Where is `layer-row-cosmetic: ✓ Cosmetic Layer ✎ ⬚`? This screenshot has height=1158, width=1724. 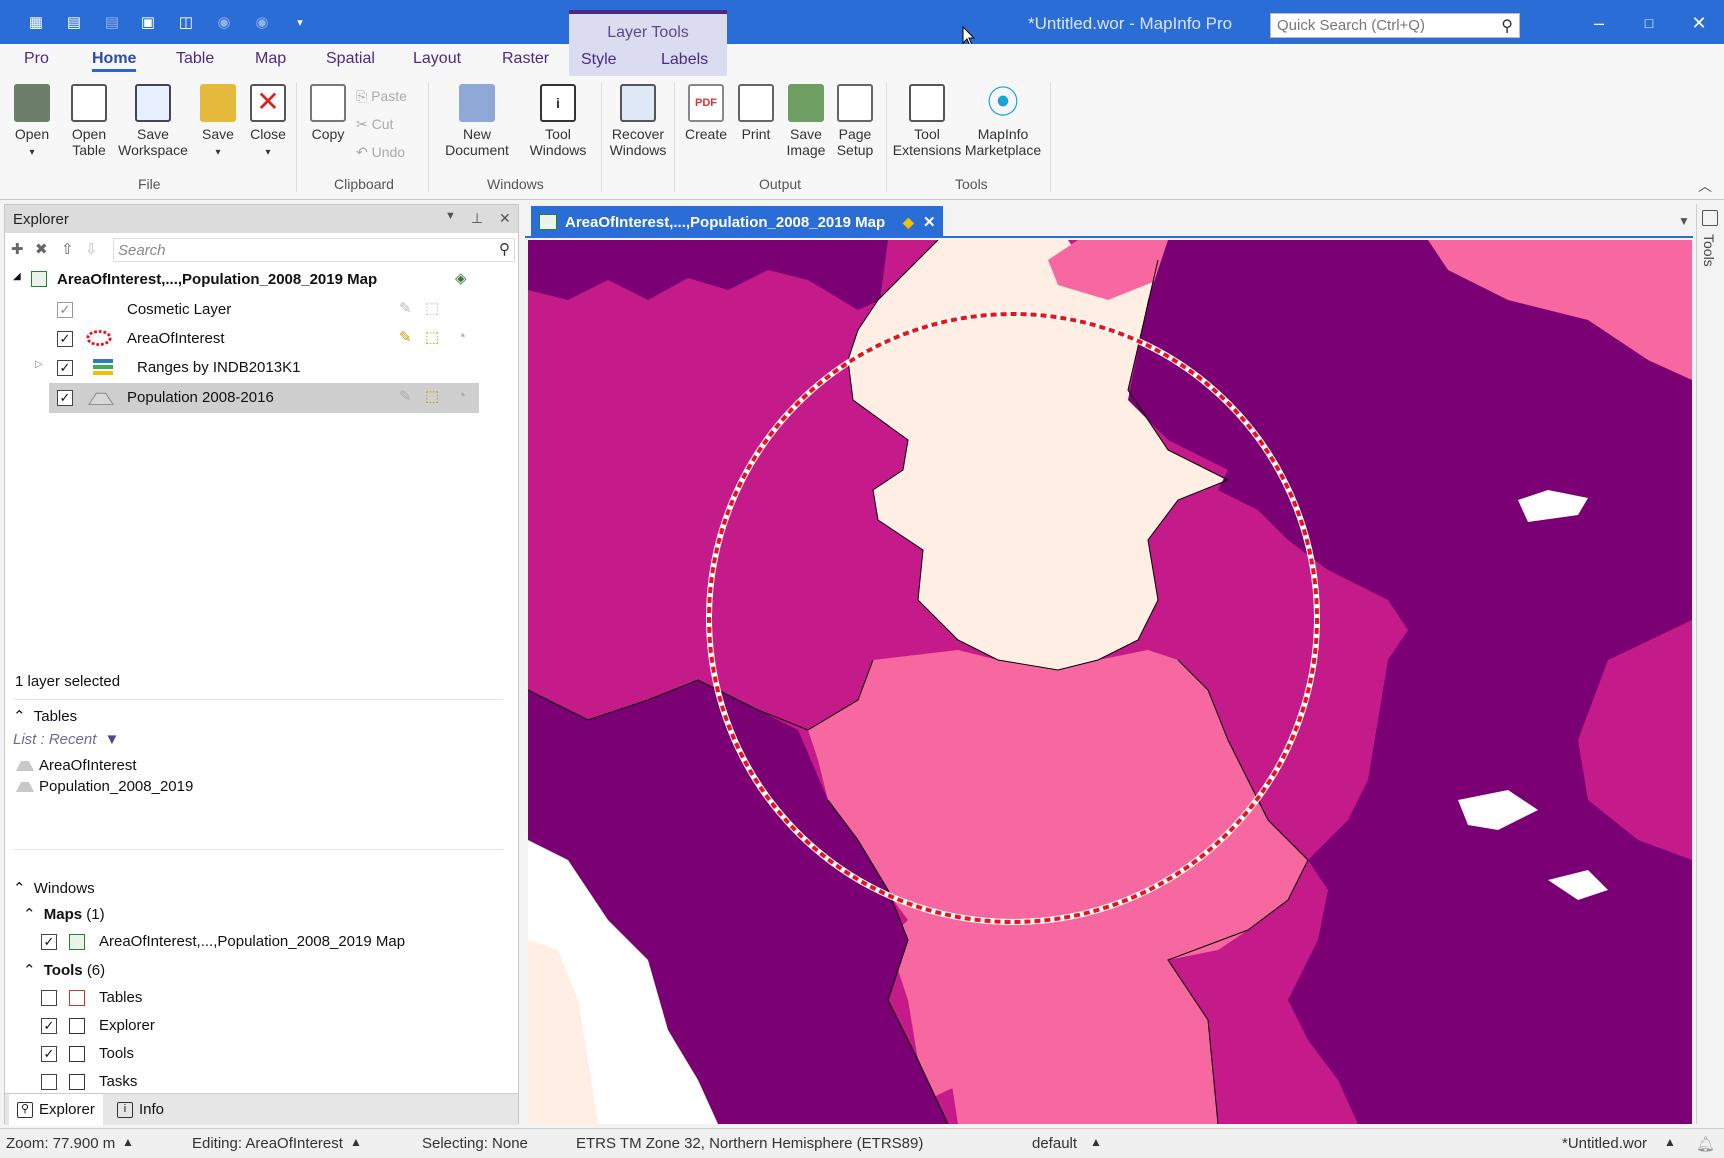
layer-row-cosmetic: ✓ Cosmetic Layer ✎ ⬚ is located at coordinates (261, 309).